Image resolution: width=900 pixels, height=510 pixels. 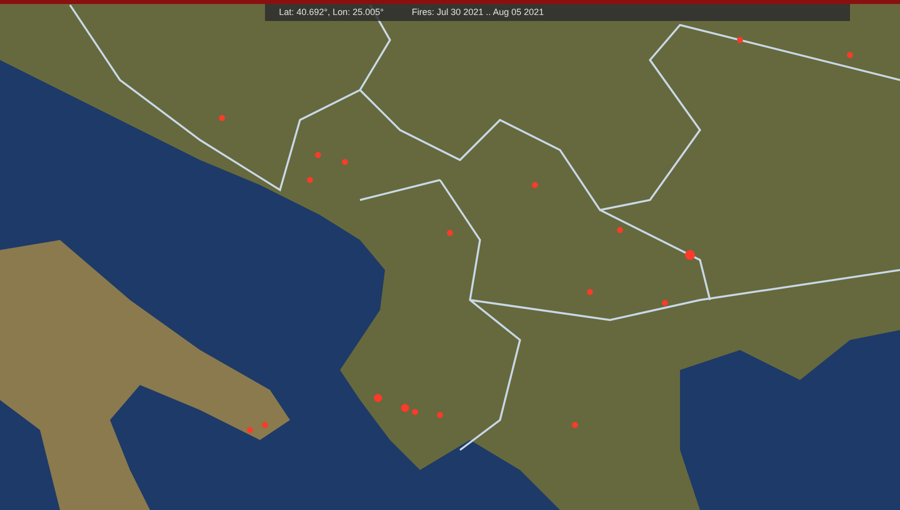 I want to click on fire-dates-text: Fires: Jul 30 2021 .. Aug 05 2021, so click(x=478, y=12).